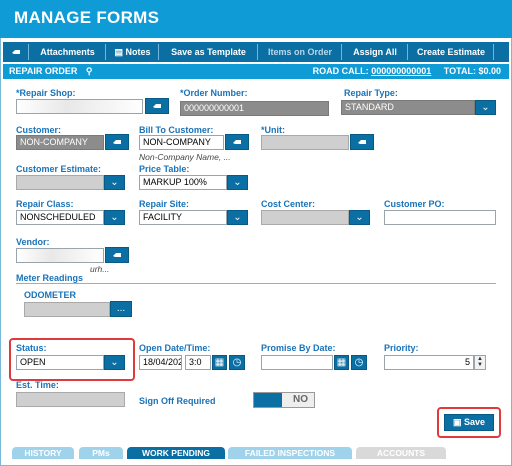 This screenshot has height=466, width=512. I want to click on repair-class-label: Repair Class:, so click(45, 204).